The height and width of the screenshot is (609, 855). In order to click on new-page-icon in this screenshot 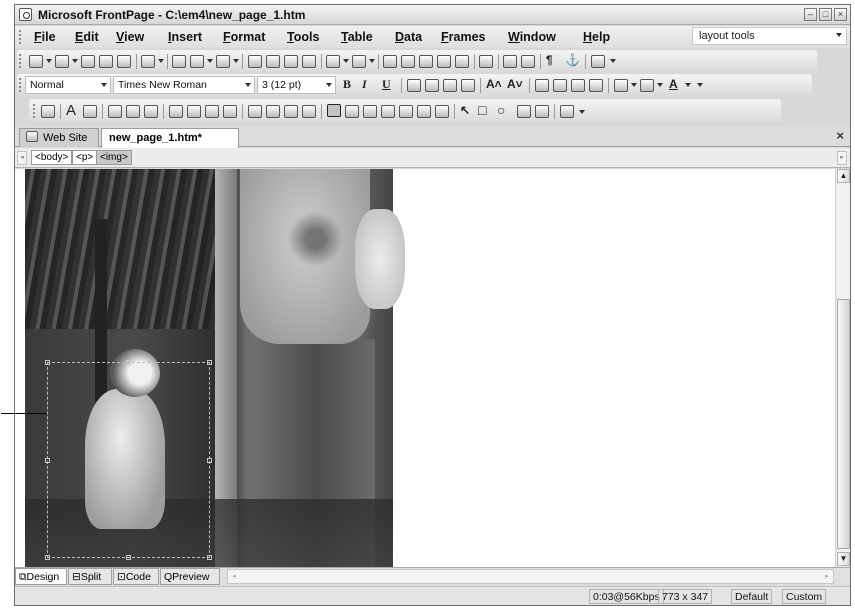, I will do `click(36, 61)`.